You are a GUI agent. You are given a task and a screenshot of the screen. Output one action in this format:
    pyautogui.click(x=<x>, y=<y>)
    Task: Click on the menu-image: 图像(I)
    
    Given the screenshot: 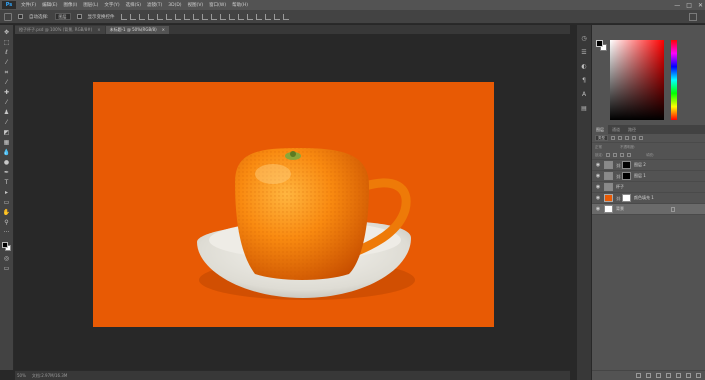 What is the action you would take?
    pyautogui.click(x=70, y=5)
    